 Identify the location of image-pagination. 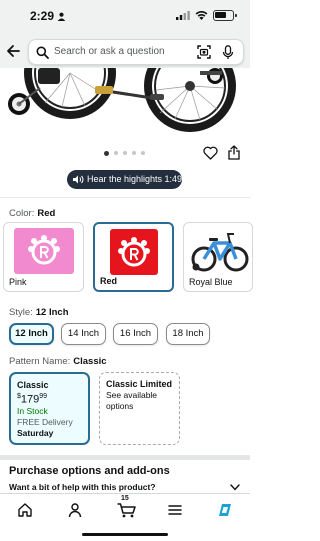
(126, 153).